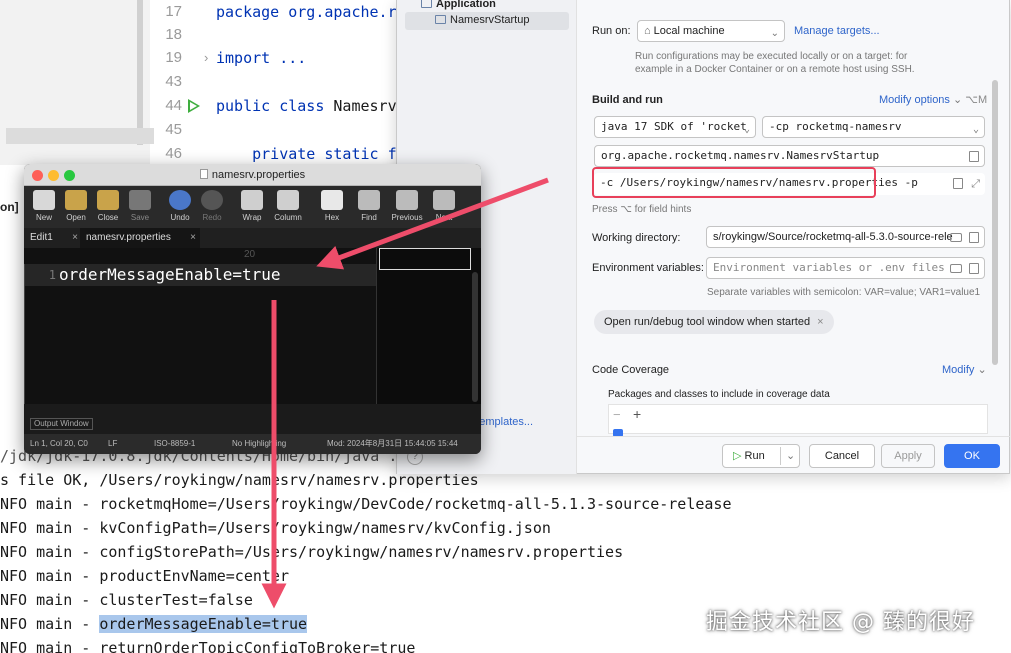 This screenshot has width=1011, height=653. I want to click on jdk-select: java 17 SDK of 'rocket ⌄, so click(675, 127).